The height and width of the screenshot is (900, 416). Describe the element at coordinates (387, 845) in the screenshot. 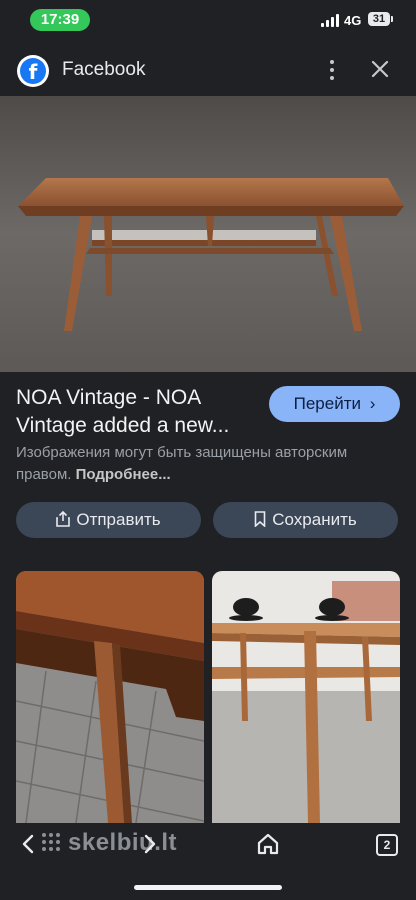

I see `tabs-count-button: 2` at that location.